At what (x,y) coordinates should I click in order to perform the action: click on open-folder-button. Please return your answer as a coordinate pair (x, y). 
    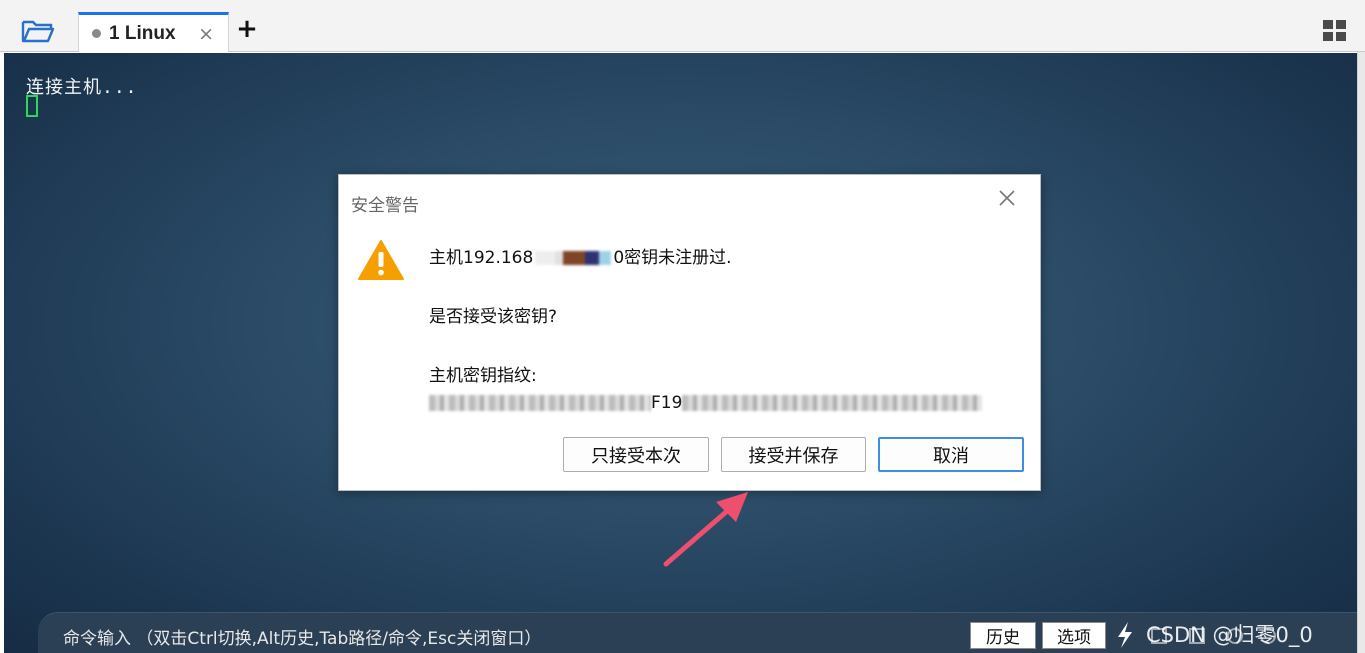
    Looking at the image, I should click on (38, 31).